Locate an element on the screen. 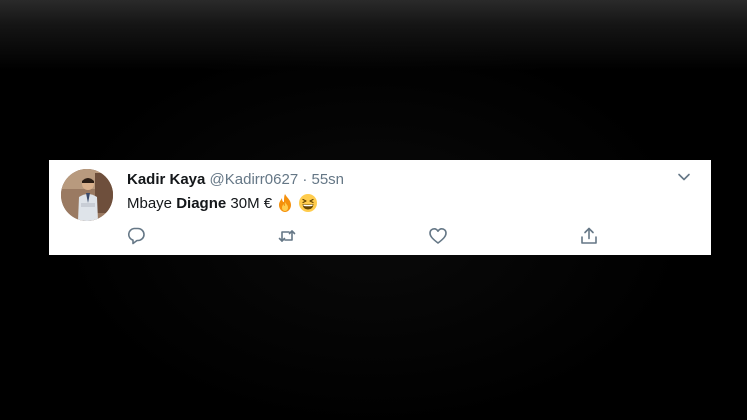 The width and height of the screenshot is (747, 420). grinning-squinting-face-emoji is located at coordinates (308, 203).